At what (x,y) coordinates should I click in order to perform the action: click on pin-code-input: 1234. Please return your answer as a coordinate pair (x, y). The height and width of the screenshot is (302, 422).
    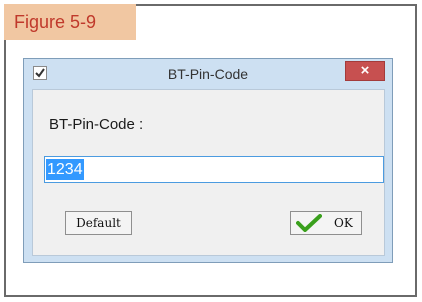
    Looking at the image, I should click on (214, 169).